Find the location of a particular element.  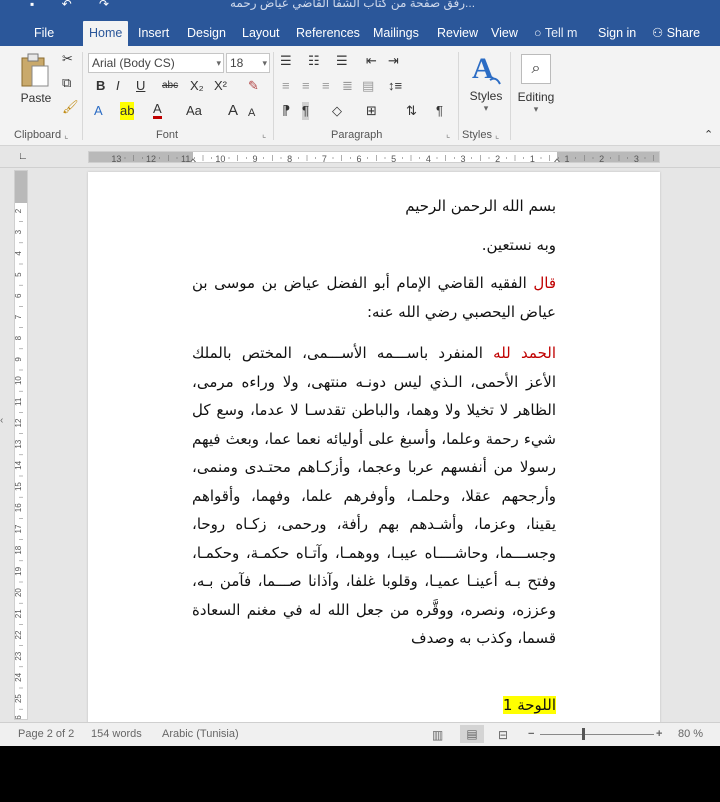

copy-icon: ⧉ is located at coordinates (66, 83).